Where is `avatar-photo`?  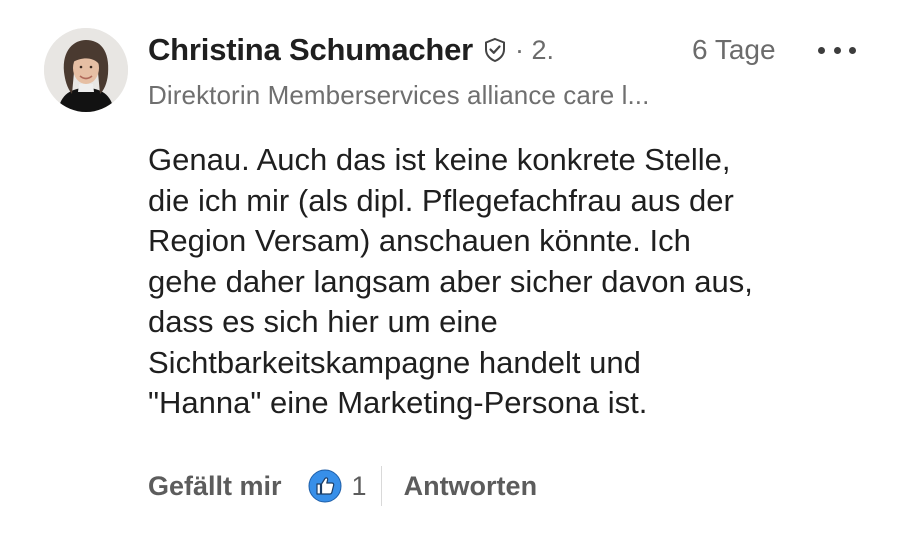 avatar-photo is located at coordinates (86, 70).